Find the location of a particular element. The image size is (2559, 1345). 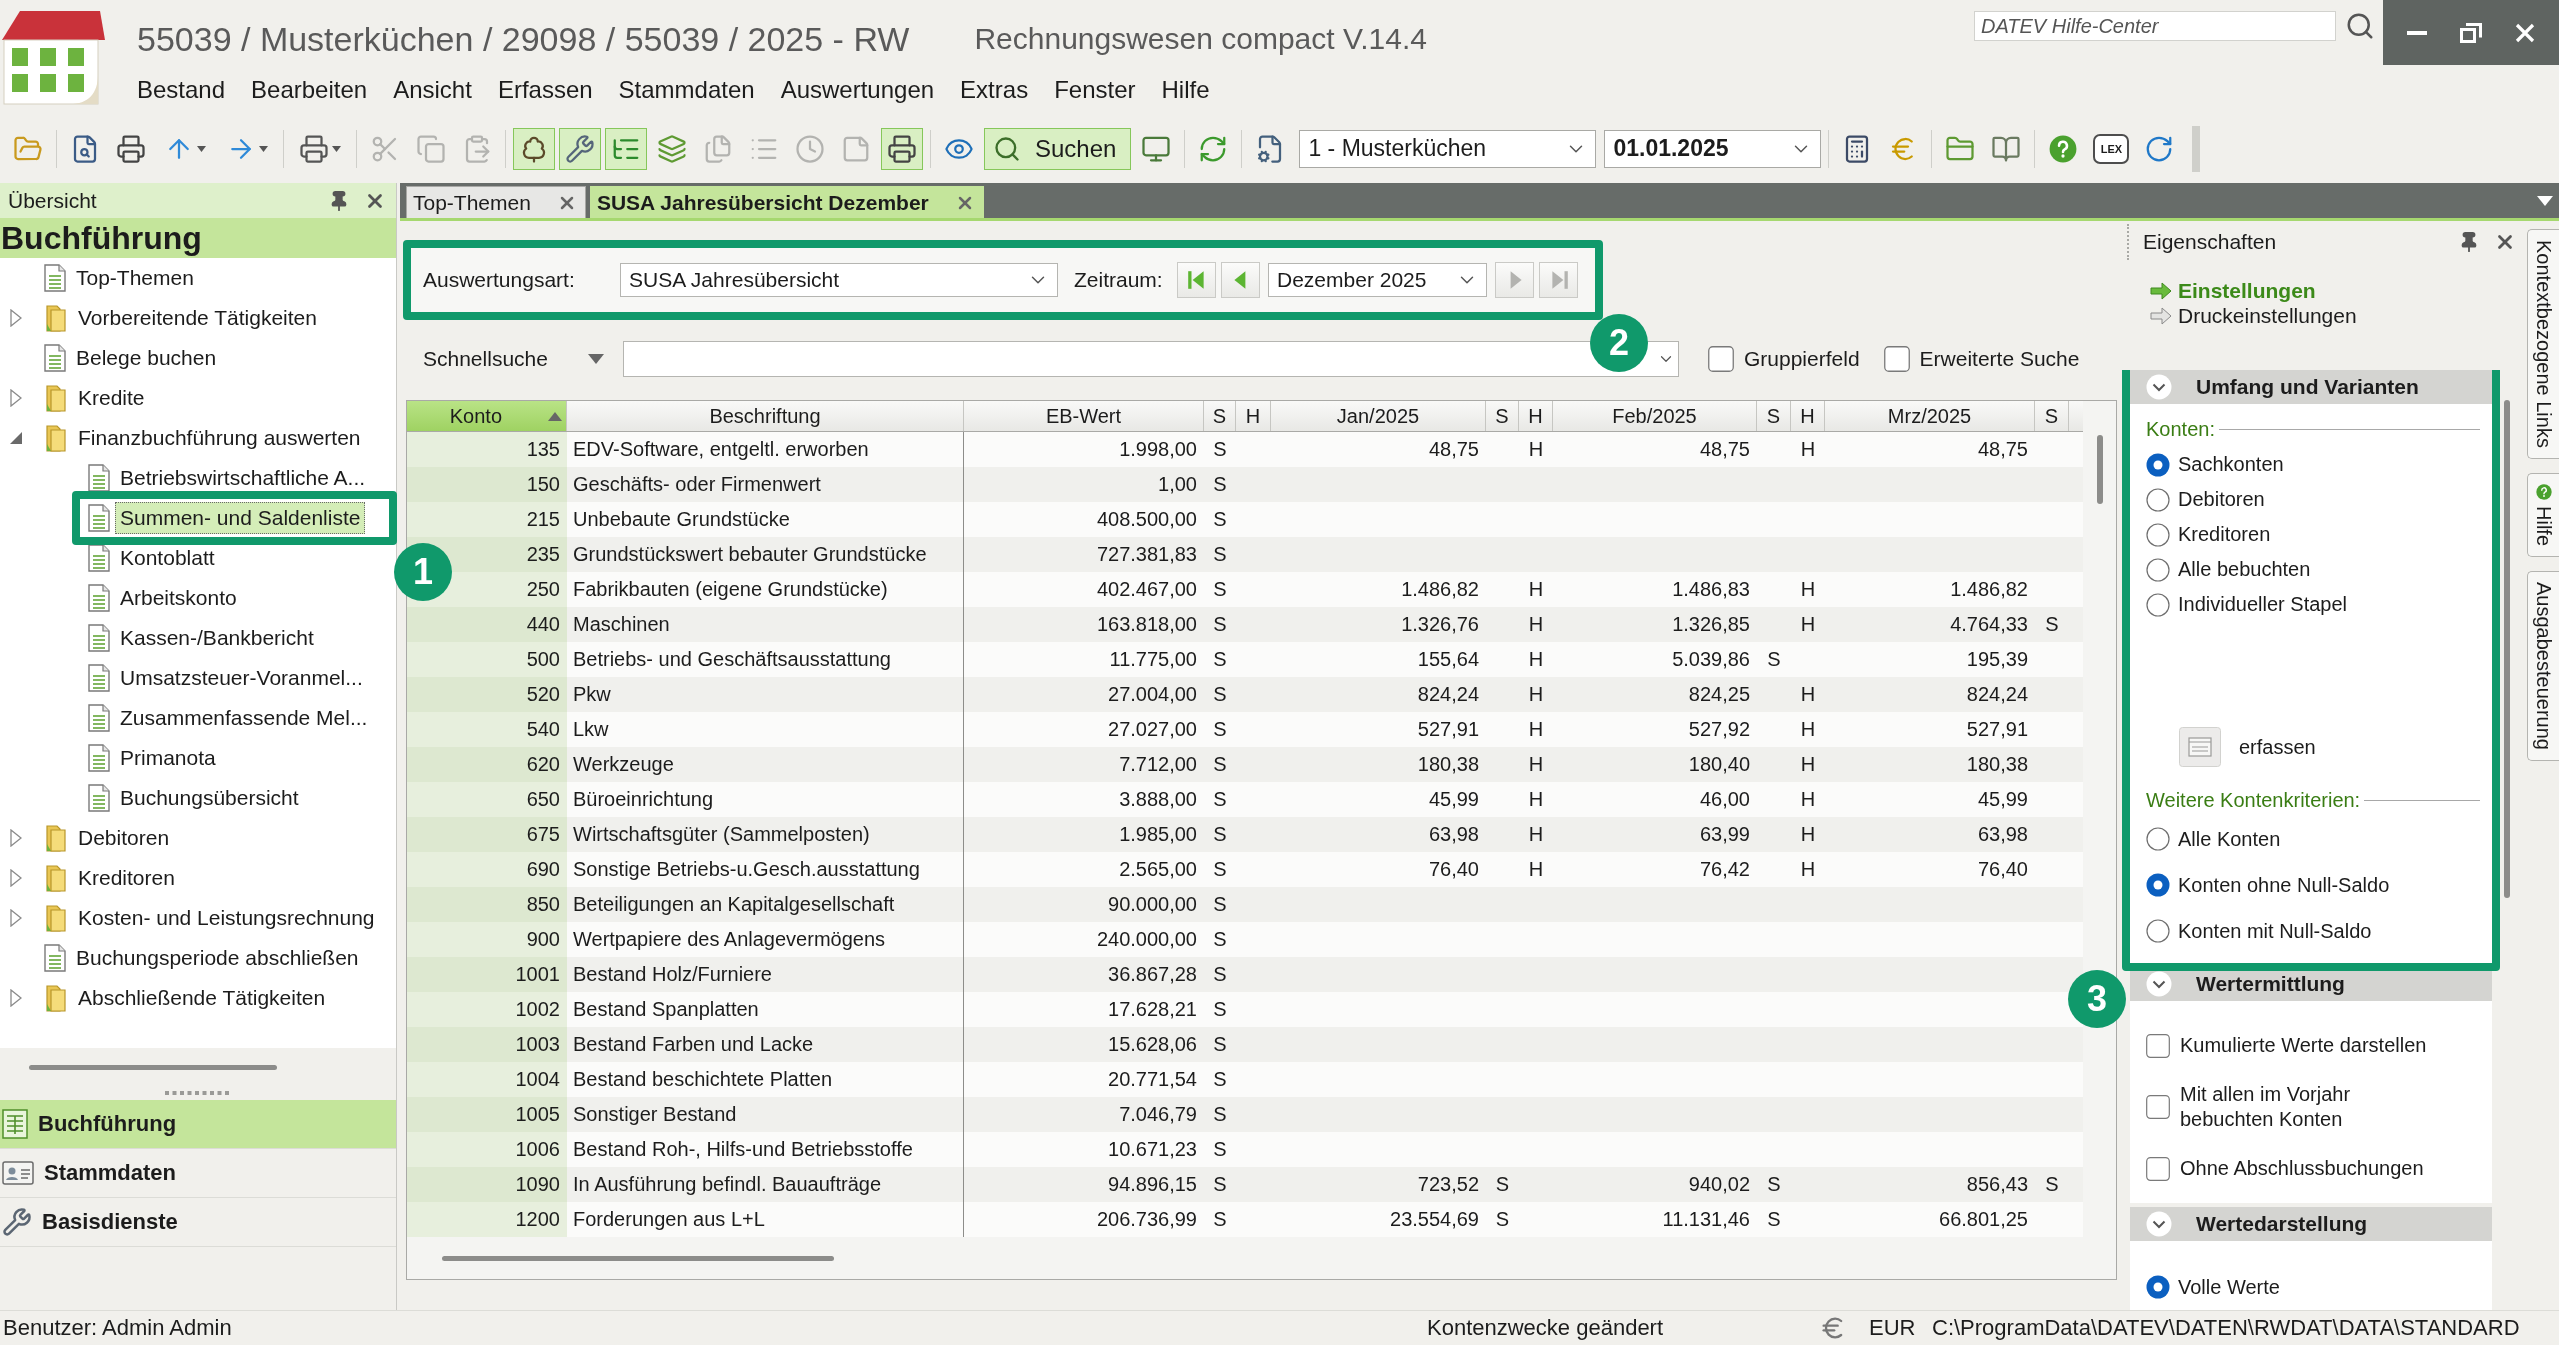

period-select: Dezember 2025 is located at coordinates (1377, 280).